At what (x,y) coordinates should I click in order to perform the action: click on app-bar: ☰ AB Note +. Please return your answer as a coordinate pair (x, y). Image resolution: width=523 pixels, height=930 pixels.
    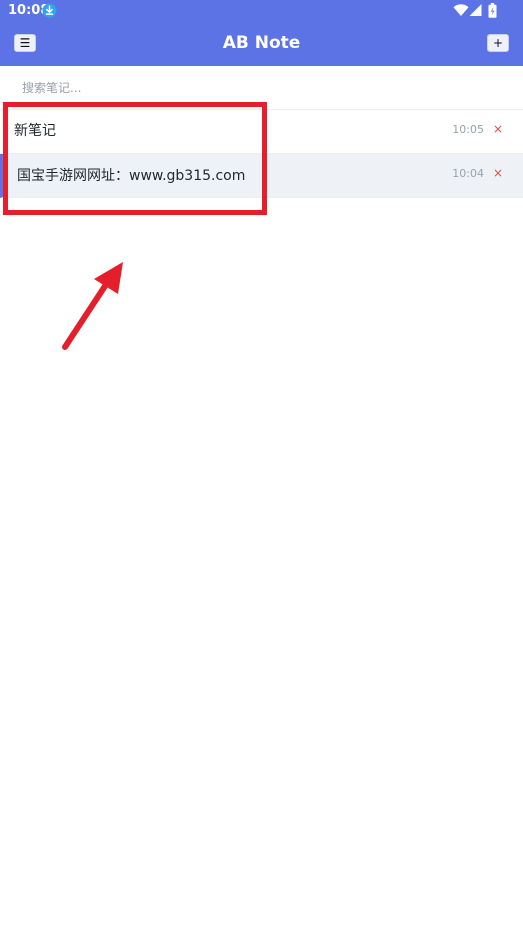
    Looking at the image, I should click on (261, 44).